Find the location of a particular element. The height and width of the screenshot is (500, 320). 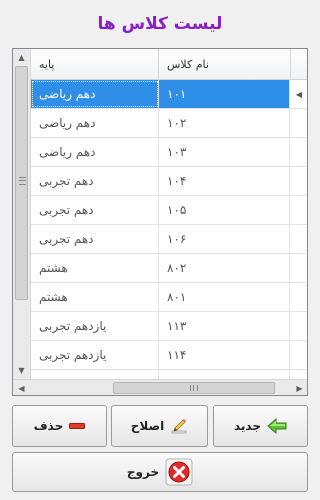

cell-class-name: ۱۰۱ is located at coordinates (224, 94).